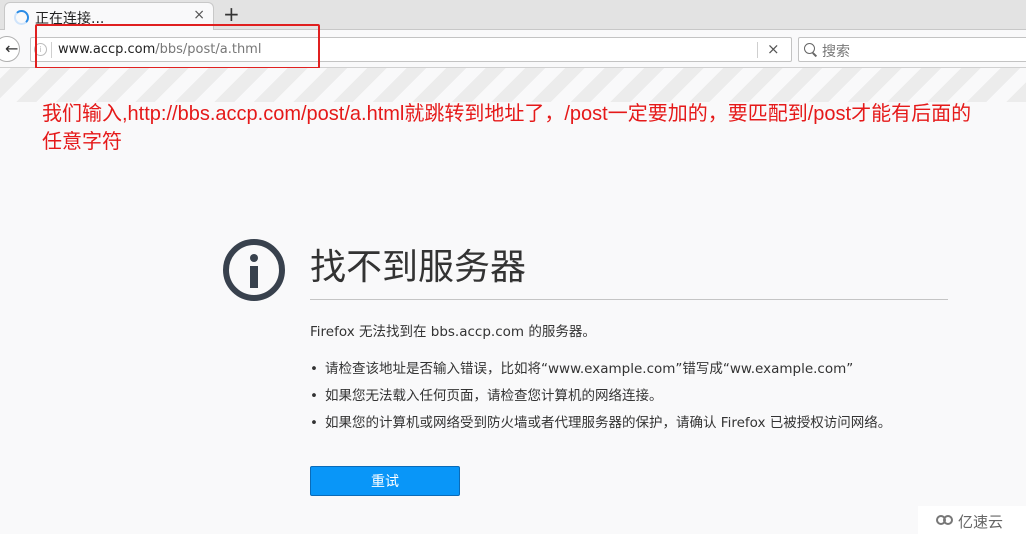 This screenshot has width=1026, height=534. What do you see at coordinates (981, 522) in the screenshot?
I see `watermark-text: 亿速云` at bounding box center [981, 522].